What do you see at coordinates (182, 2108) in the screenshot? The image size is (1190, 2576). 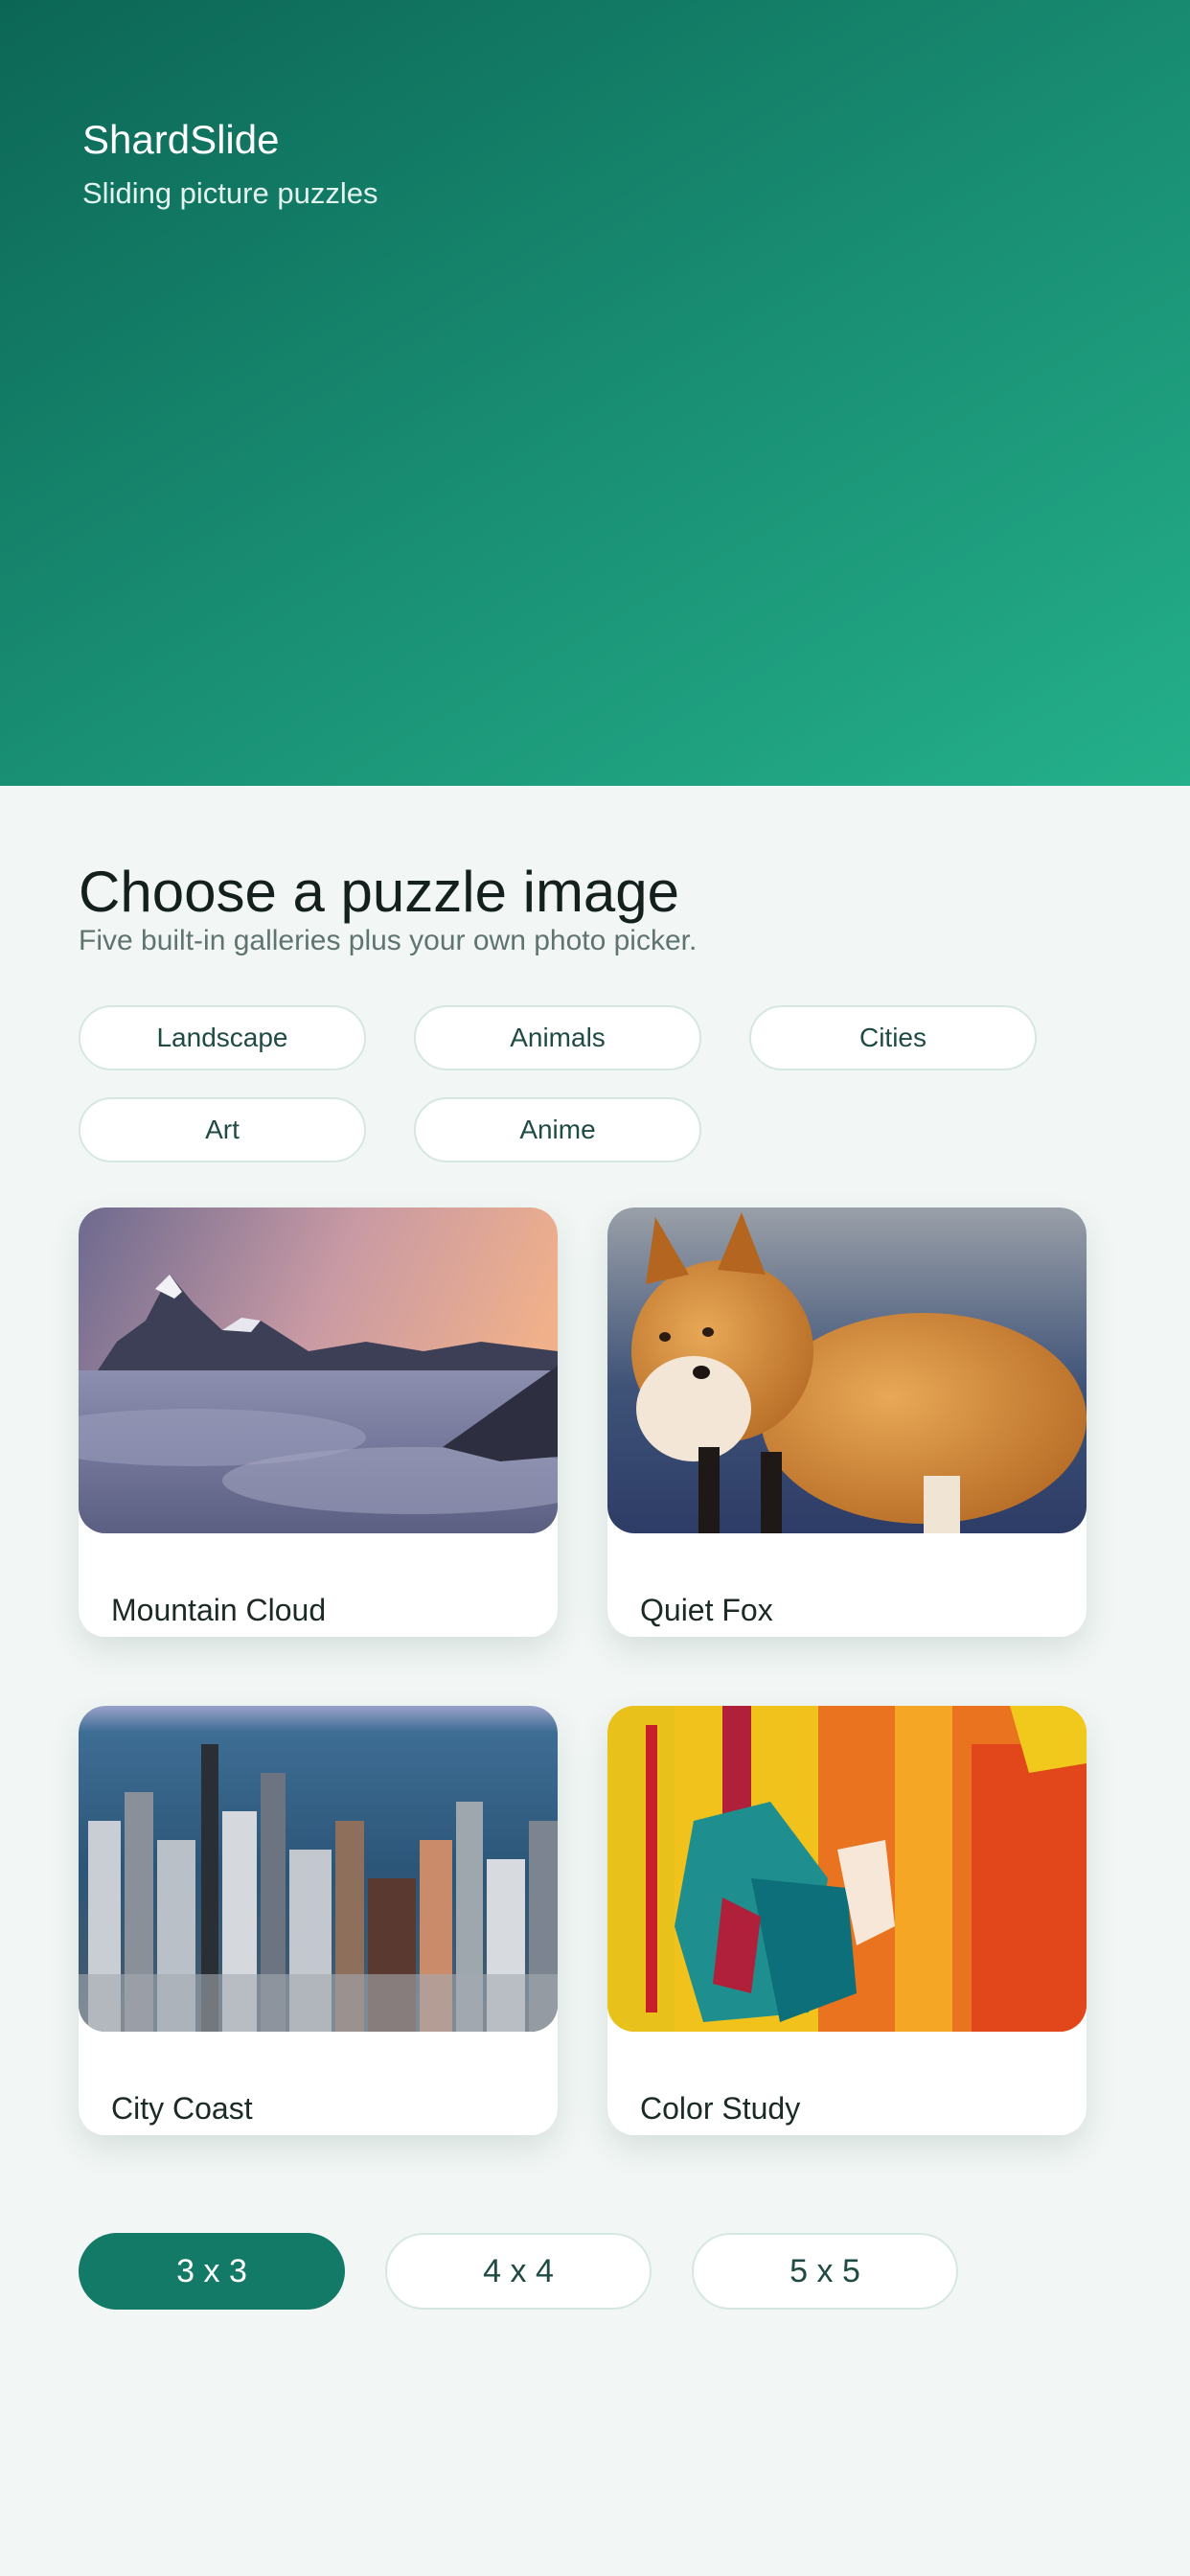 I see `image-card-title: City Coast` at bounding box center [182, 2108].